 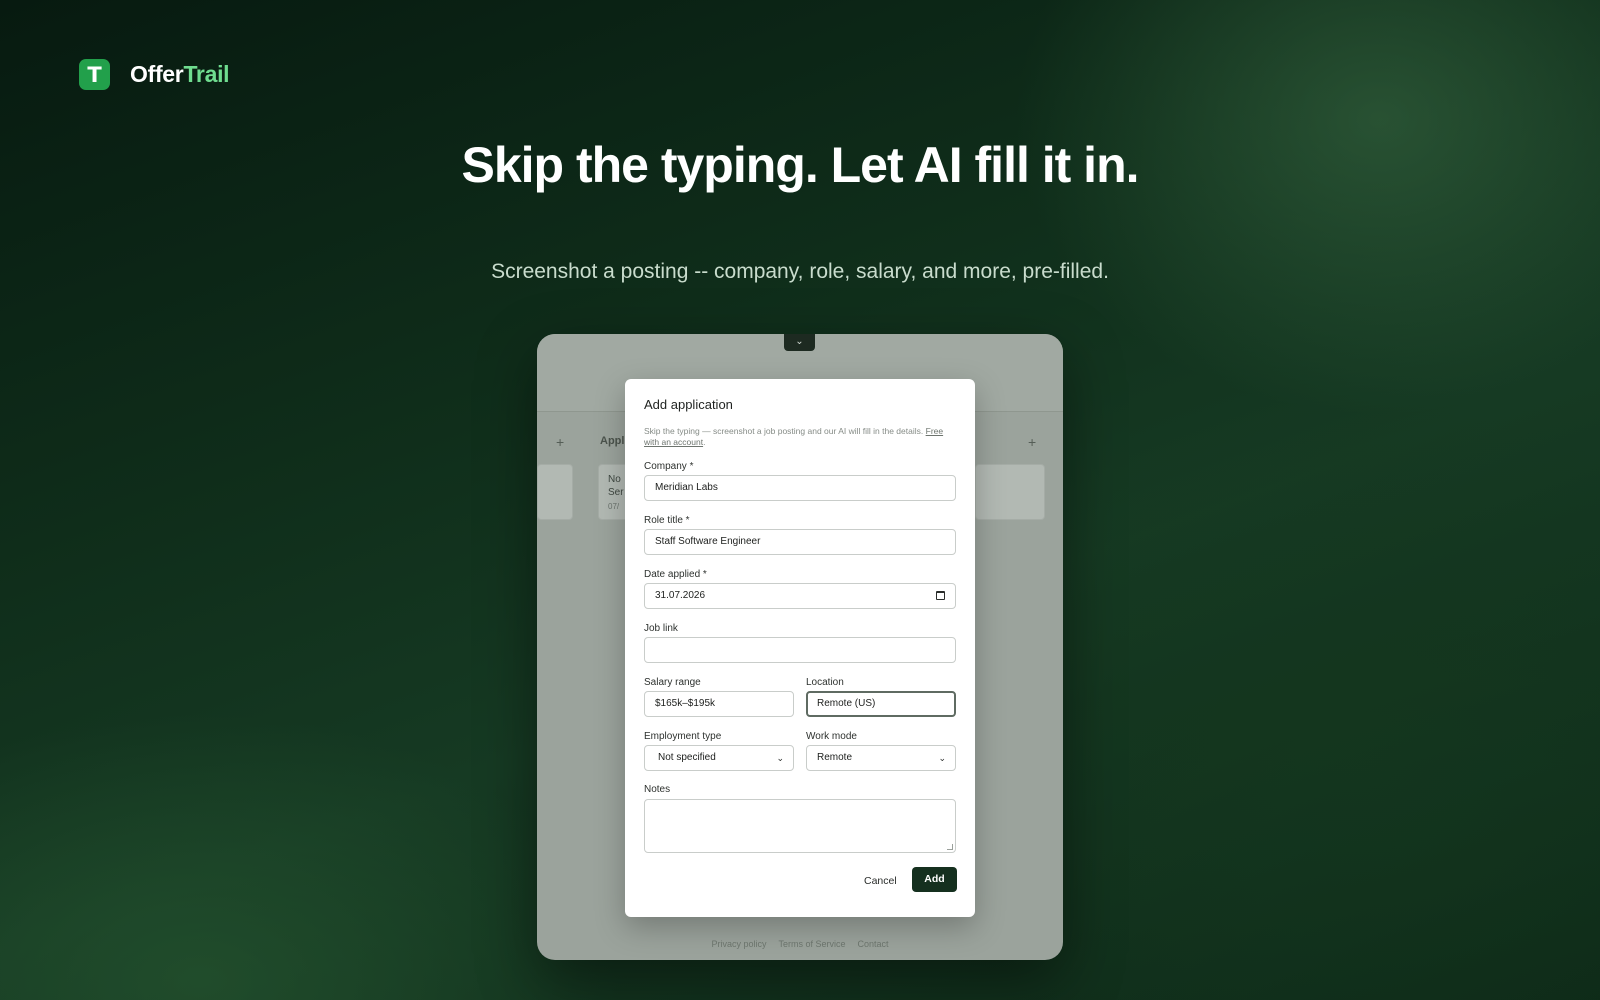 I want to click on cancel-button: Cancel, so click(x=880, y=881).